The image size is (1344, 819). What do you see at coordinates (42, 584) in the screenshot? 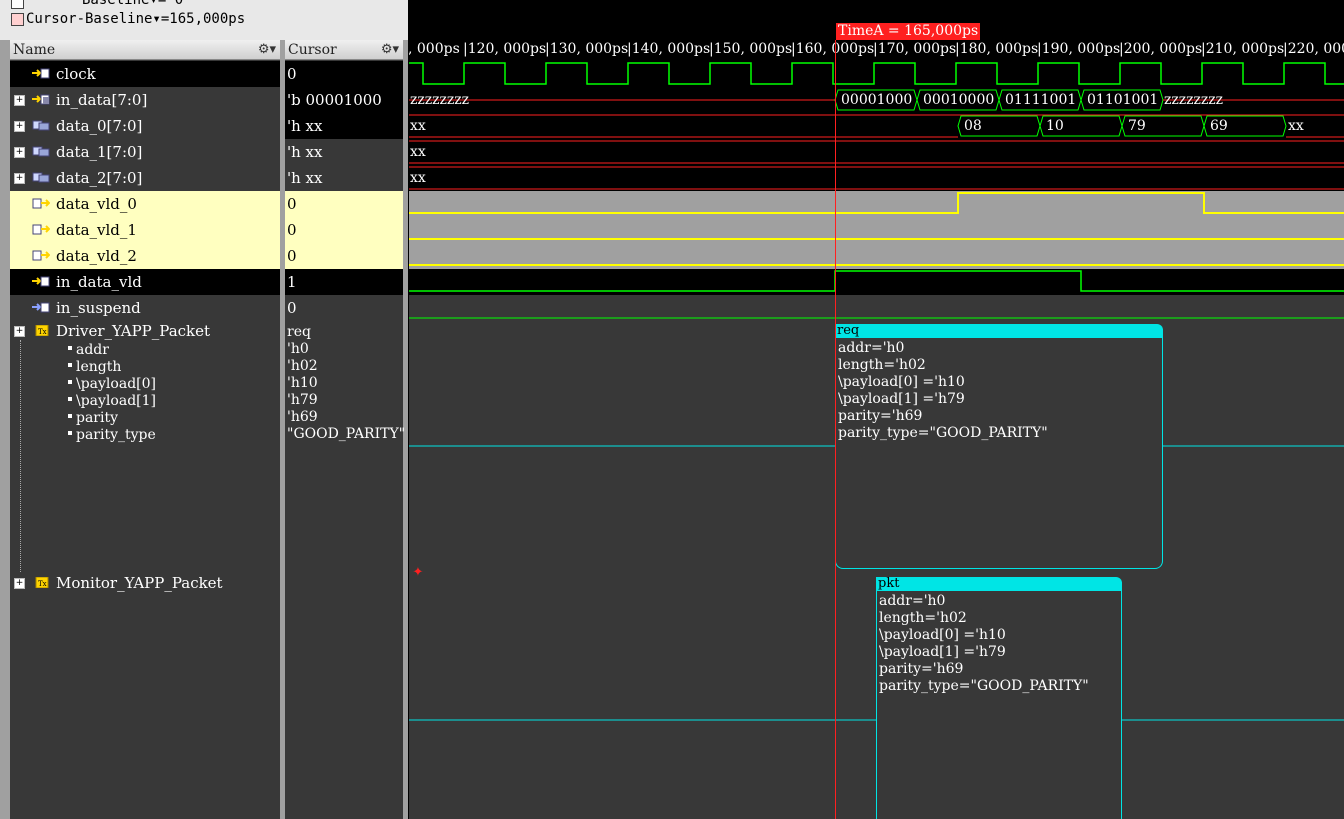
I see `svg-text: Tx` at bounding box center [42, 584].